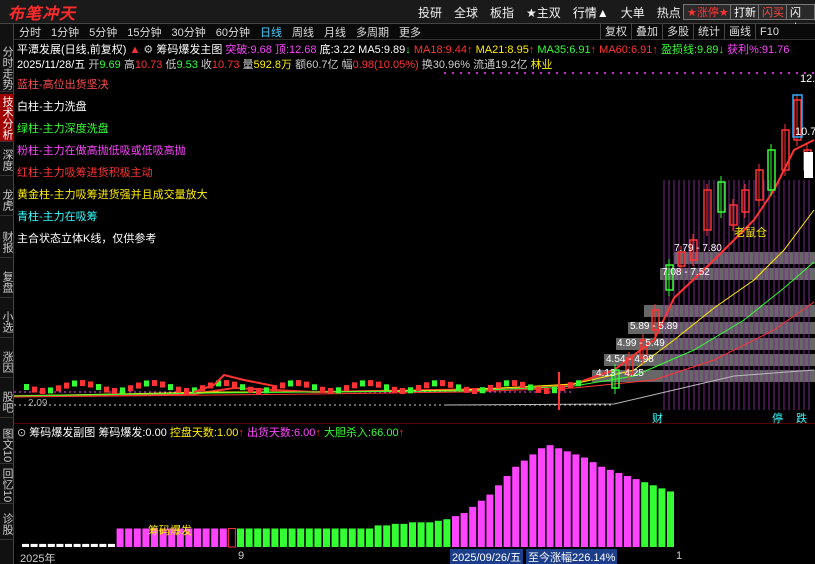 The width and height of the screenshot is (815, 564). What do you see at coordinates (677, 32) in the screenshot?
I see `tool-multi: 多股` at bounding box center [677, 32].